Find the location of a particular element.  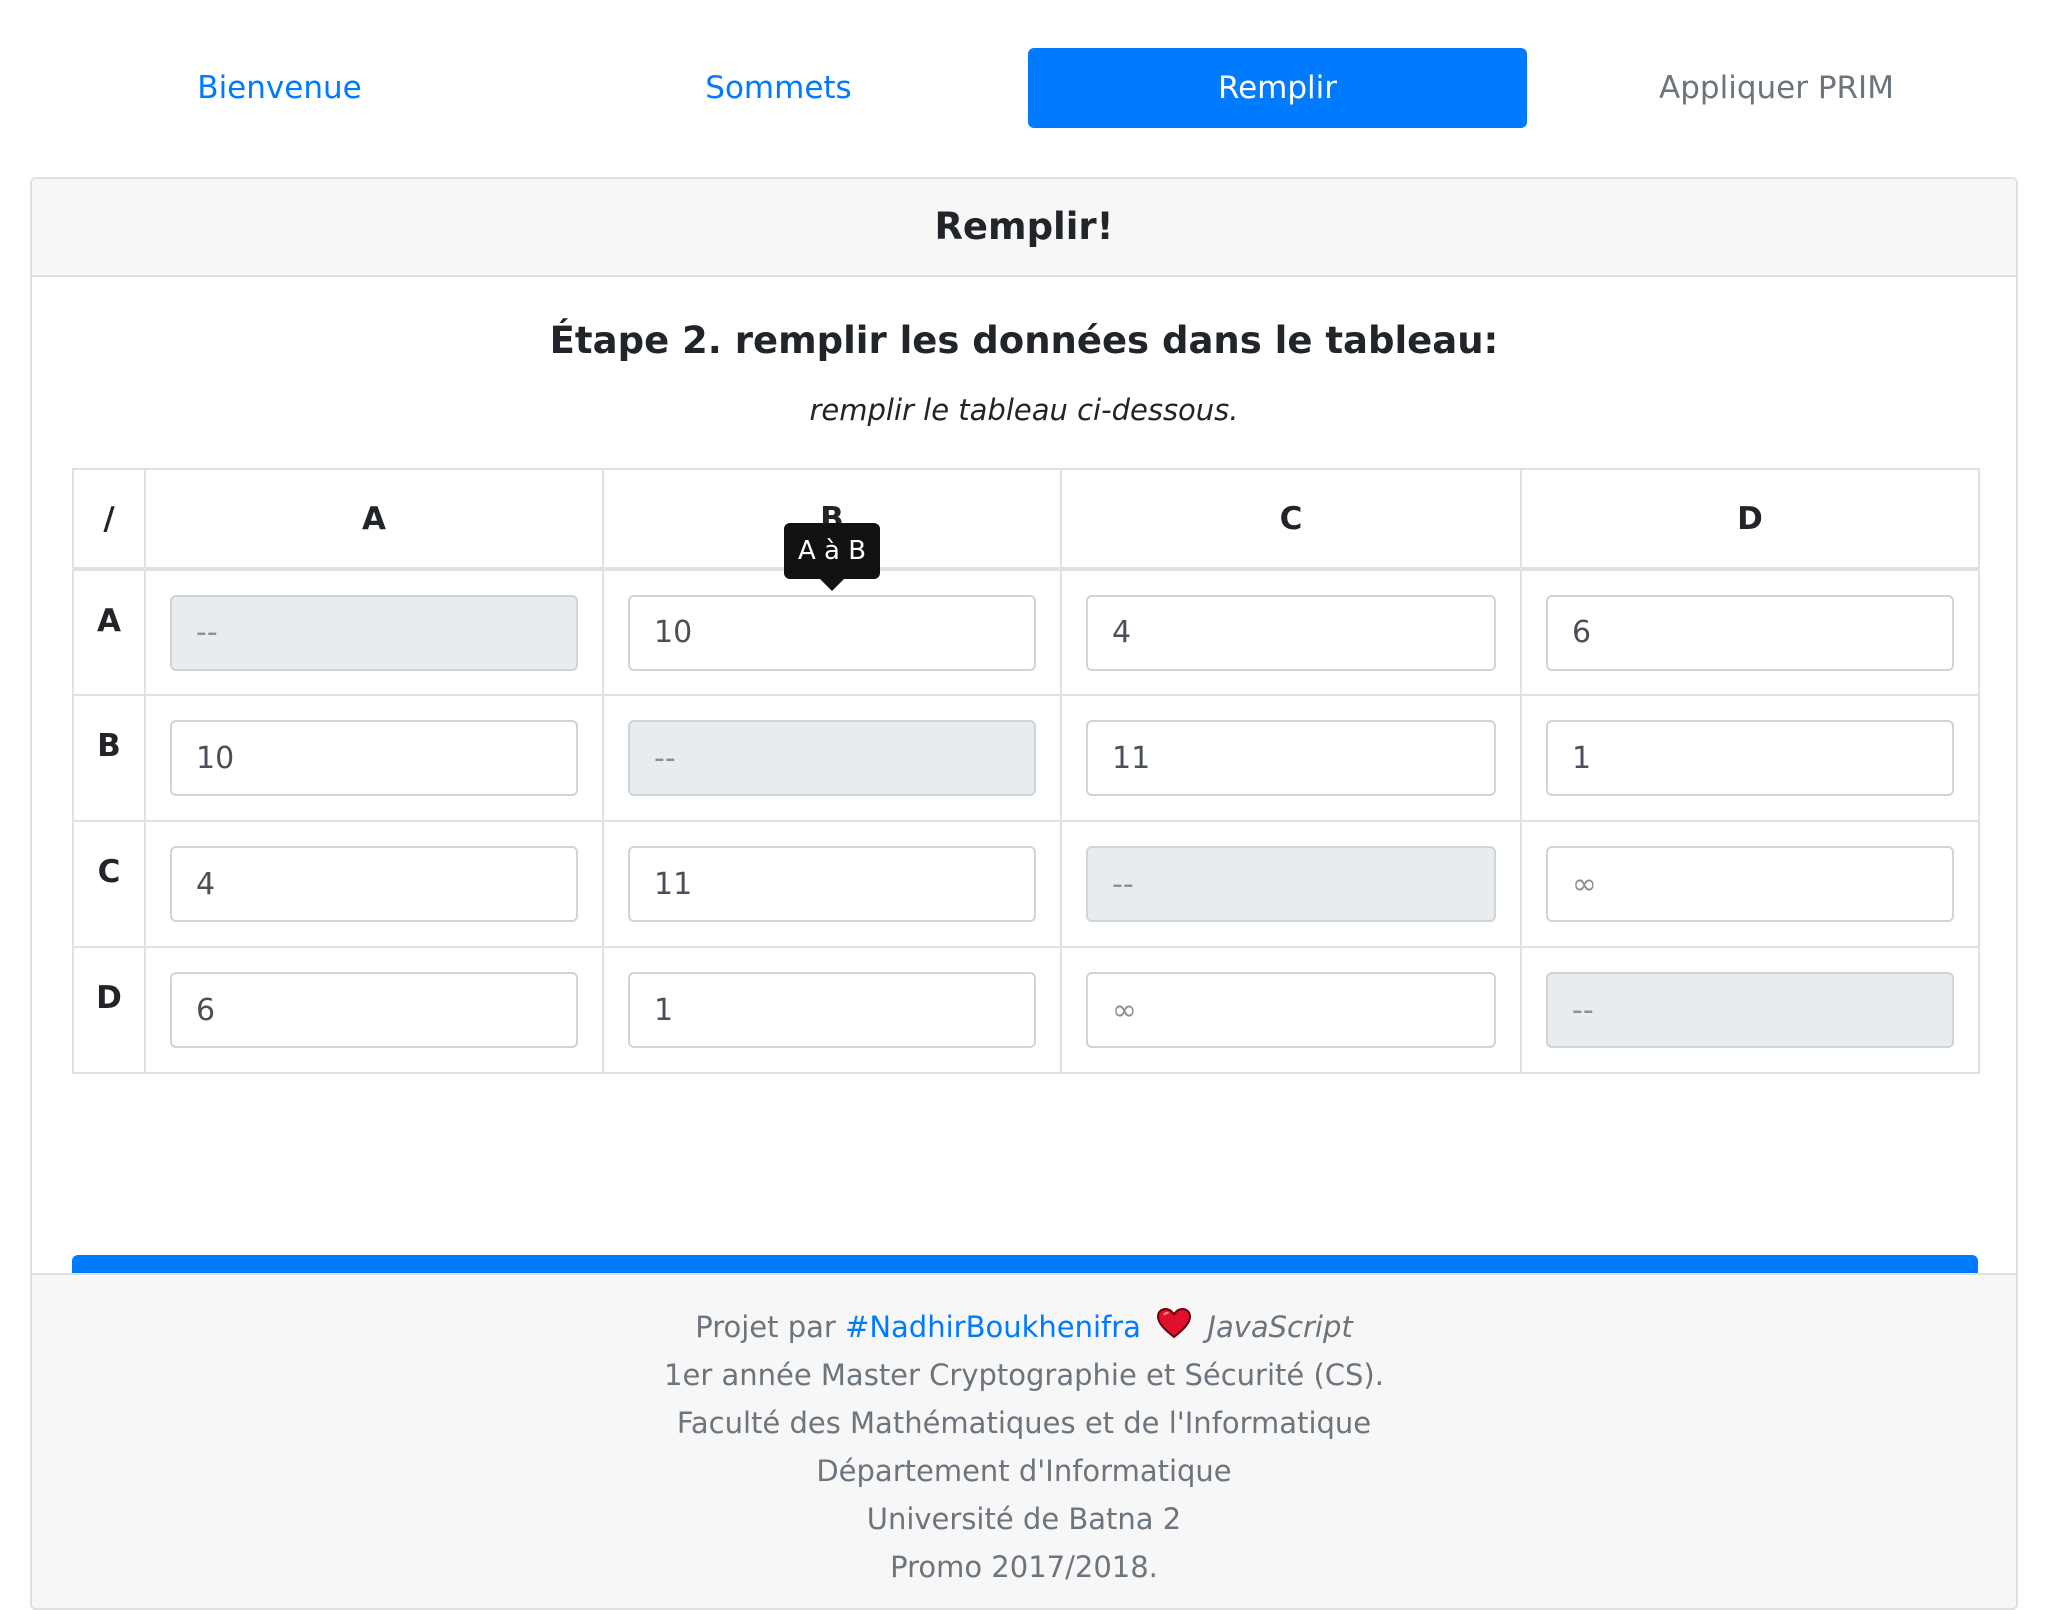

weight-input-c-c is located at coordinates (1291, 884).